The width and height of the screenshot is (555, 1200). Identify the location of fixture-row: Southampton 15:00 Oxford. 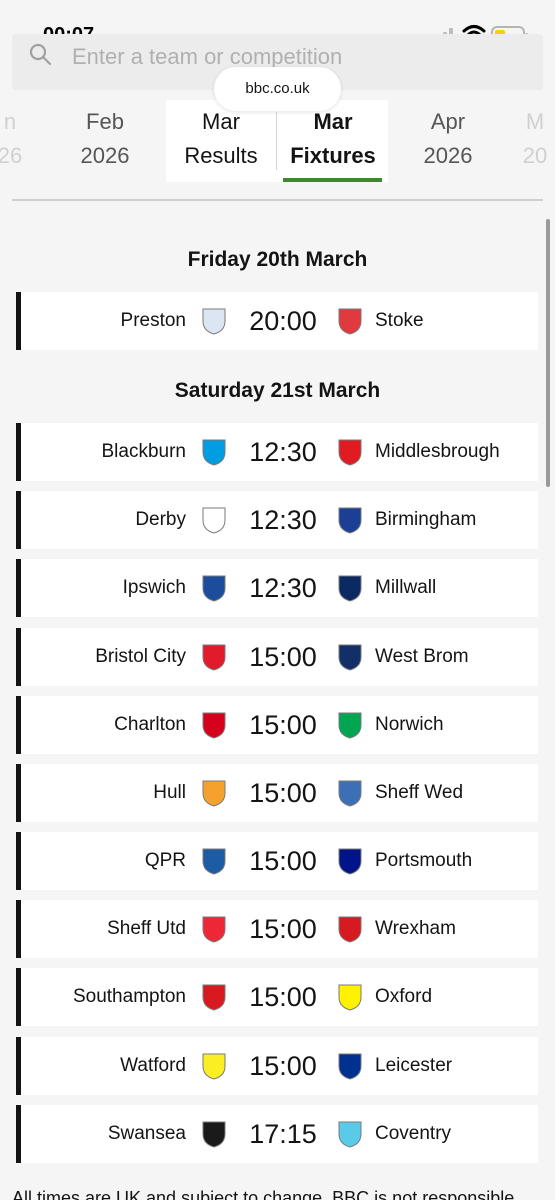
(277, 997).